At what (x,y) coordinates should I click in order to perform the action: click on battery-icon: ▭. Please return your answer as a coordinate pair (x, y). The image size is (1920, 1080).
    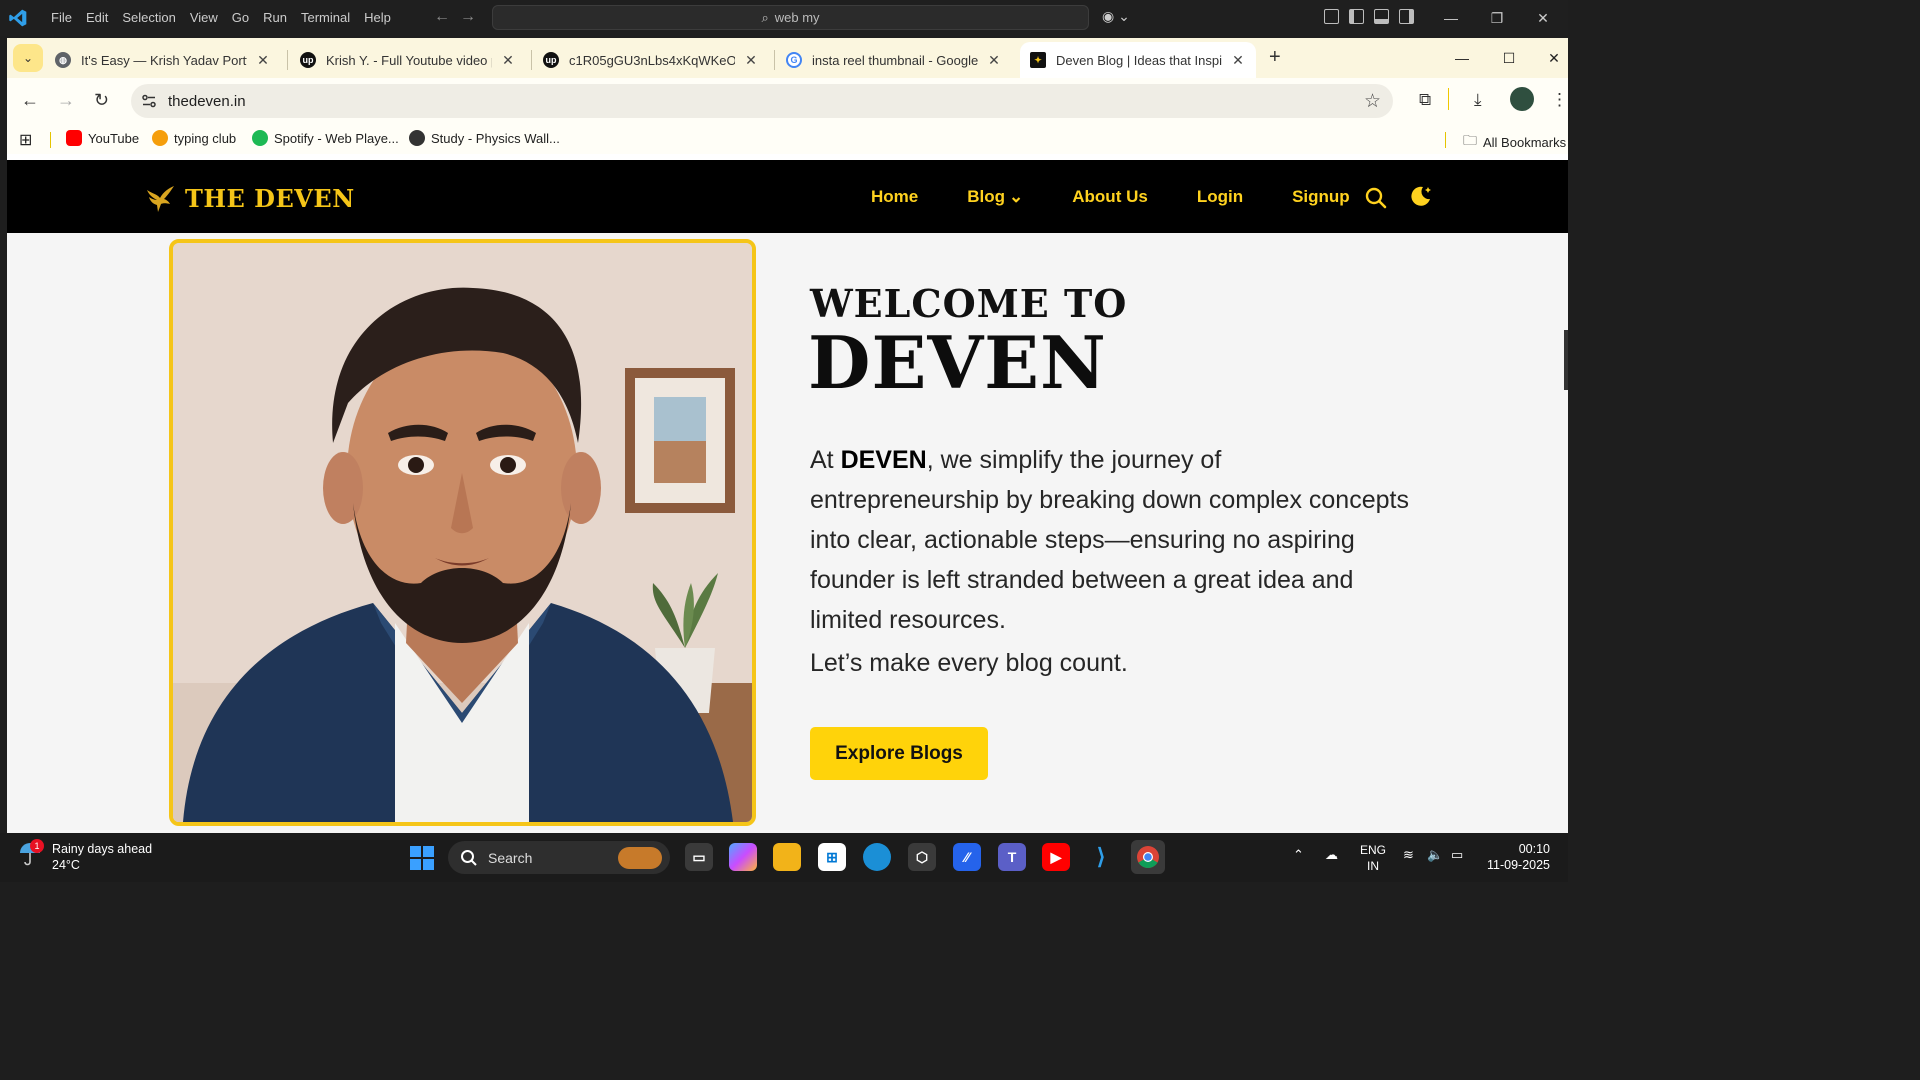
    Looking at the image, I should click on (1457, 855).